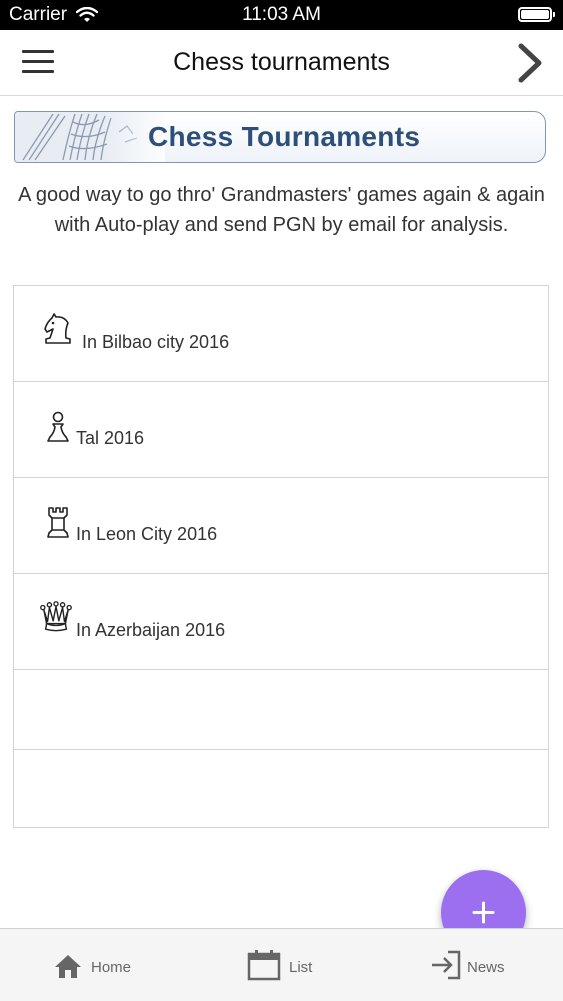  What do you see at coordinates (281, 430) in the screenshot?
I see `list-item: Tal 2016` at bounding box center [281, 430].